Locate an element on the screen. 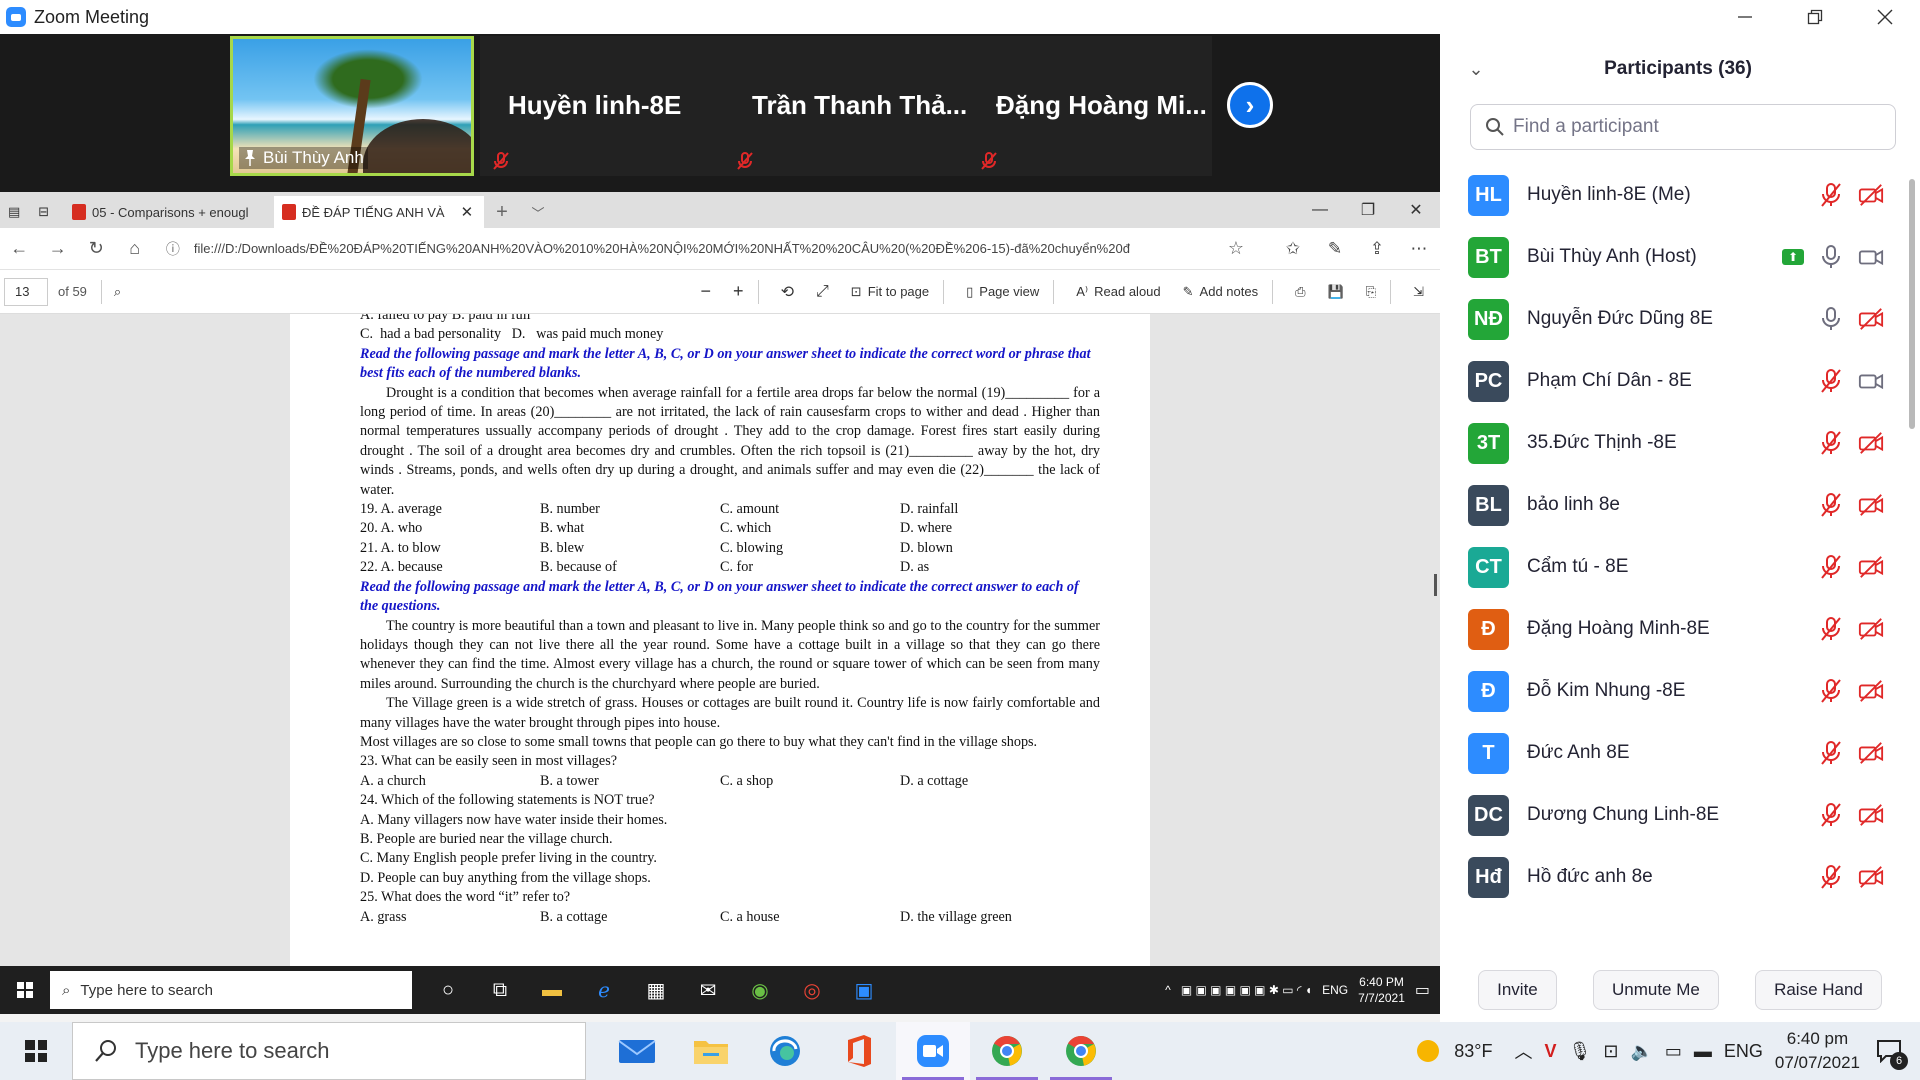 This screenshot has width=1920, height=1080. save-as-icon: ⎘ is located at coordinates (1371, 292).